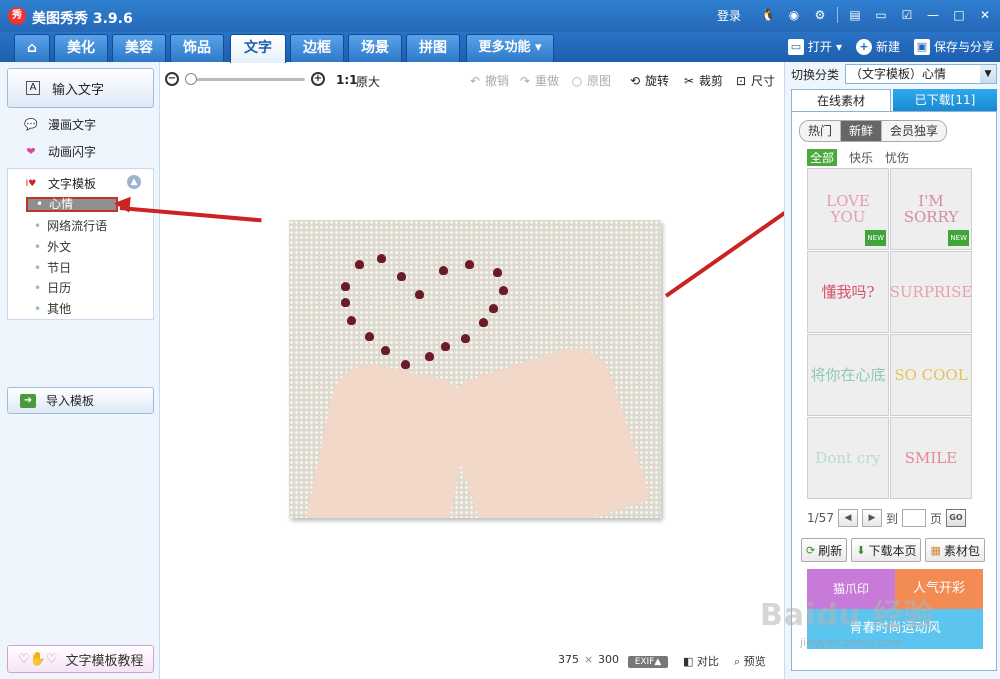 This screenshot has width=1000, height=679. Describe the element at coordinates (72, 204) in the screenshot. I see `template-item-mood: 心情` at that location.